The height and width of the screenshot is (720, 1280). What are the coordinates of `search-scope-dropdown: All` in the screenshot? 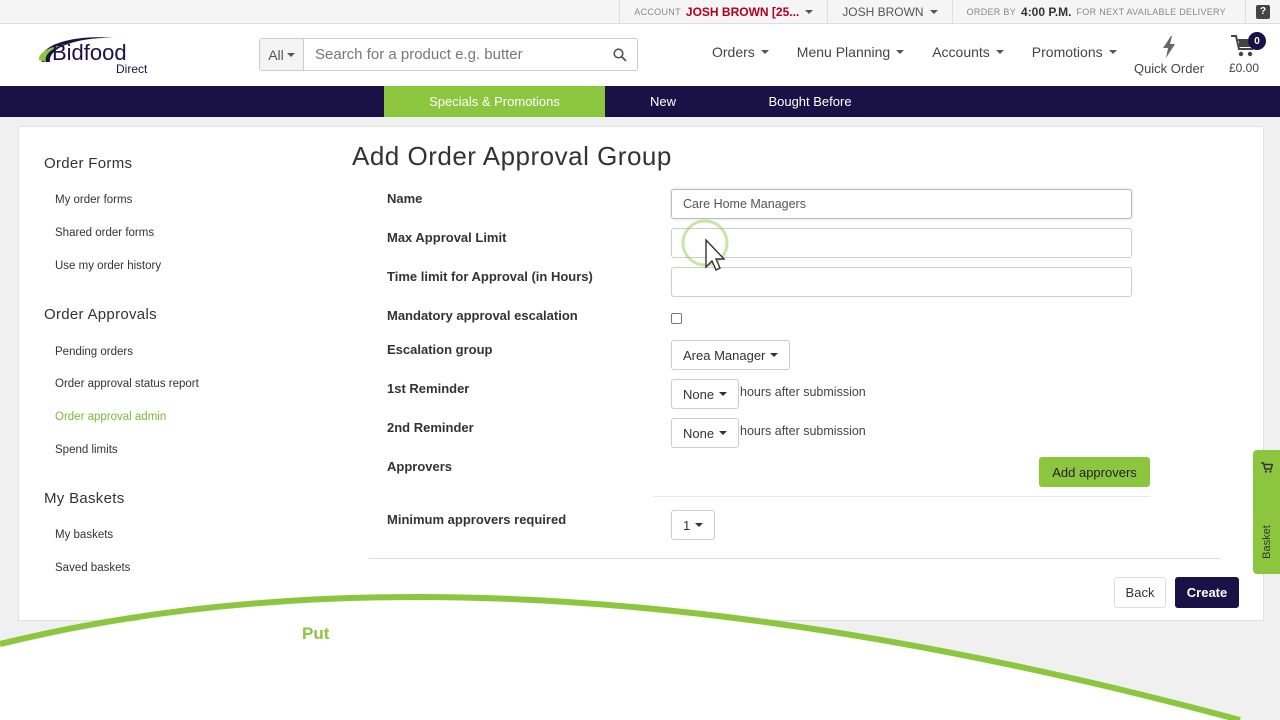 It's located at (282, 54).